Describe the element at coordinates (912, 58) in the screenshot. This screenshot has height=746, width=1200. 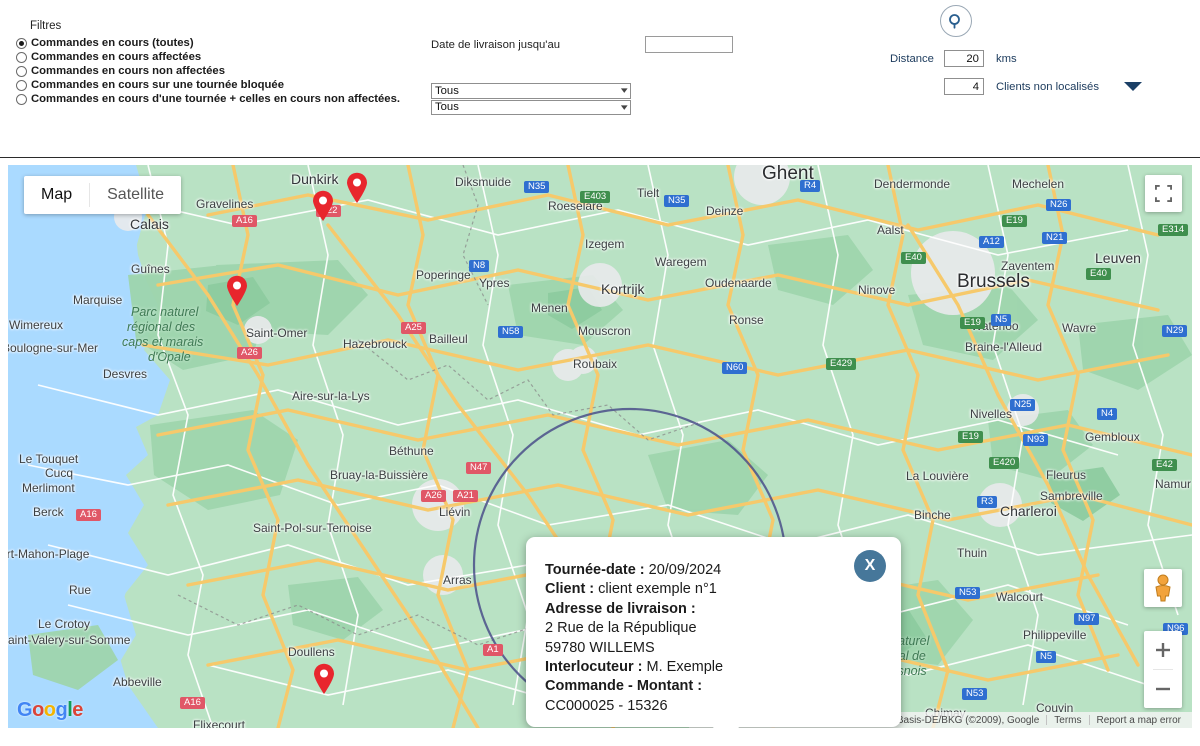
I see `distance-label: Distance` at that location.